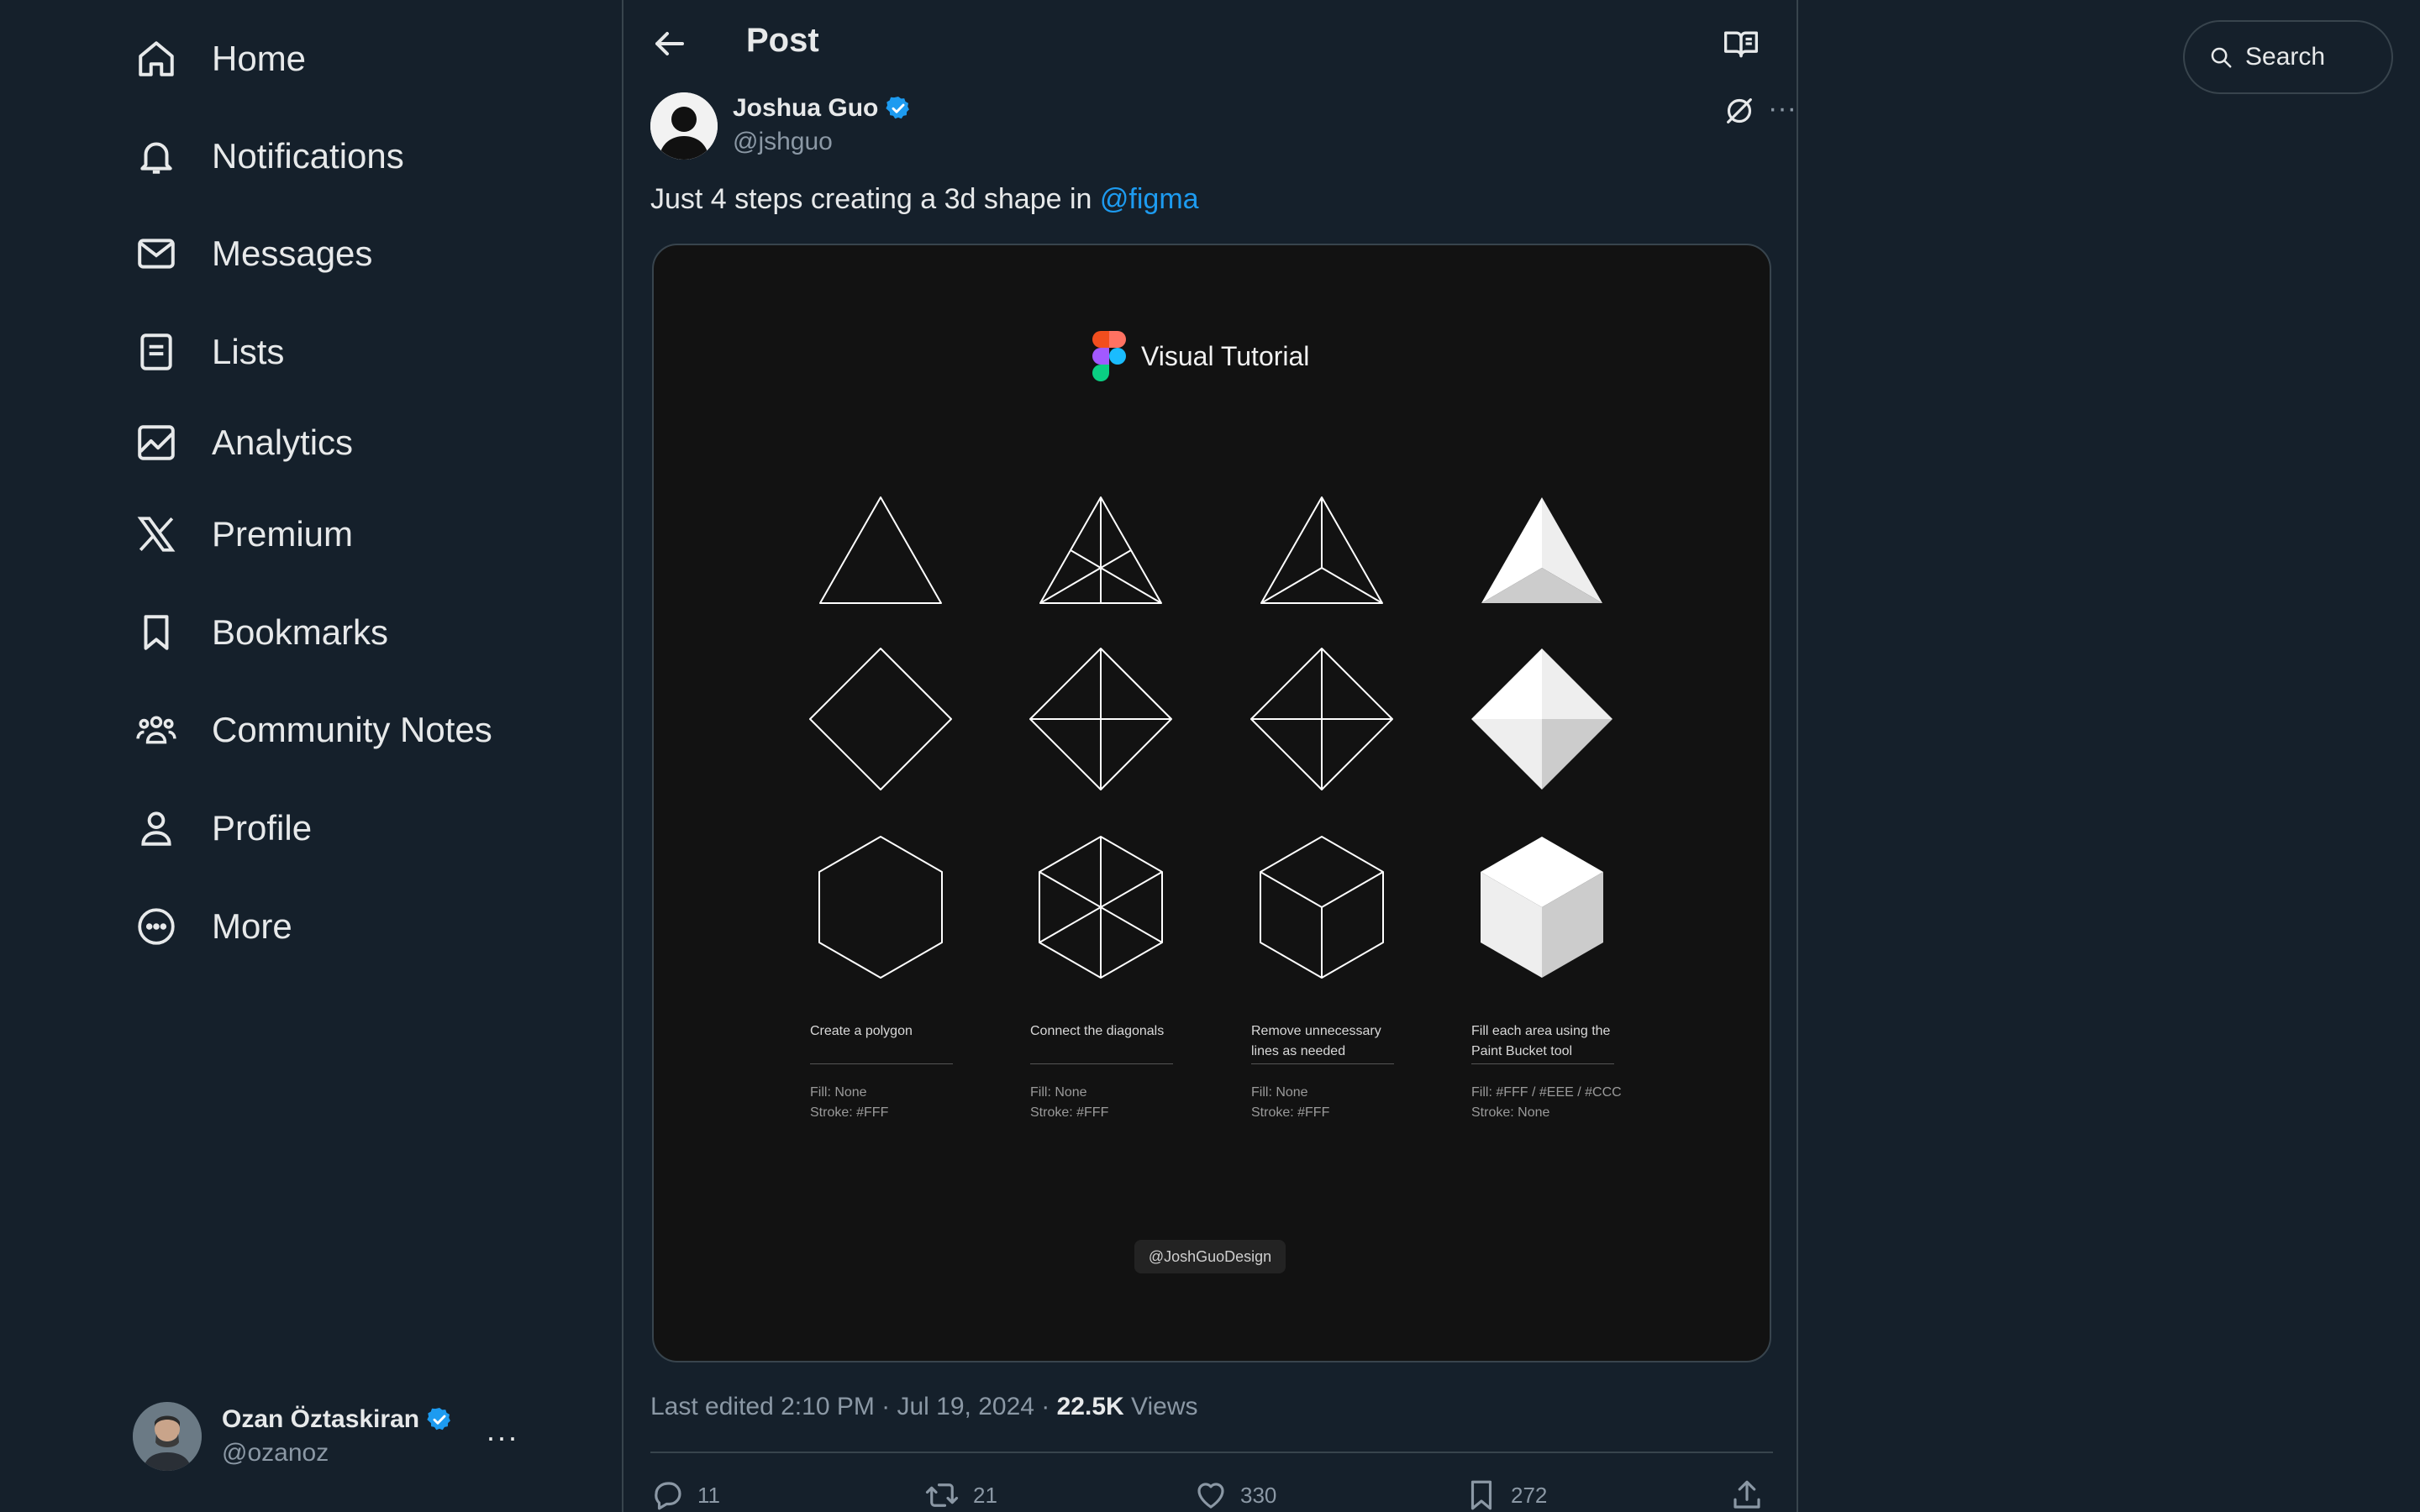 The width and height of the screenshot is (2420, 1512). I want to click on post-more-icon: ···, so click(1783, 108).